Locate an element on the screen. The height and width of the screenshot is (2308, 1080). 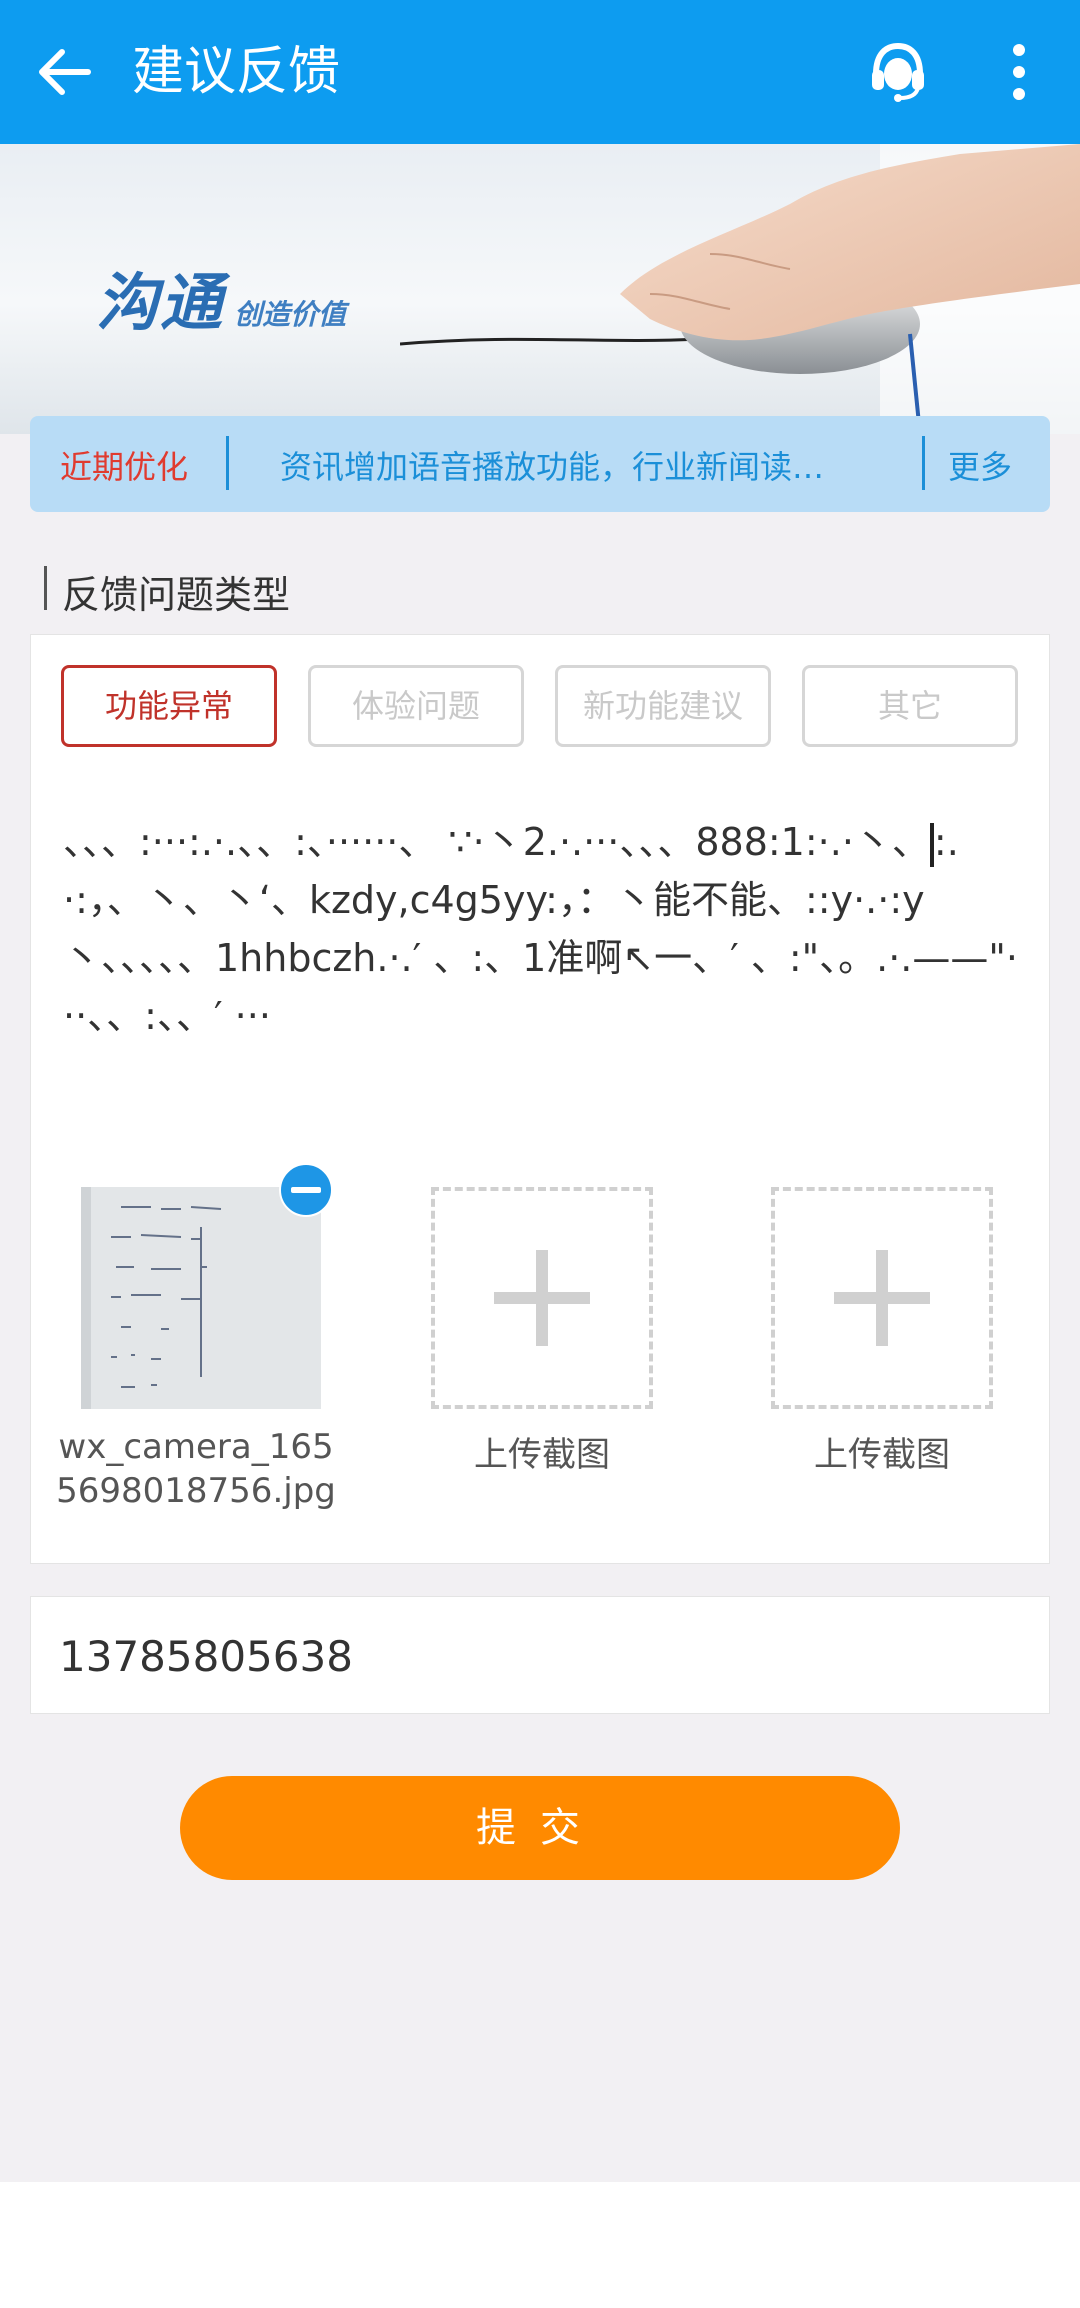
phone-input is located at coordinates (529, 1656).